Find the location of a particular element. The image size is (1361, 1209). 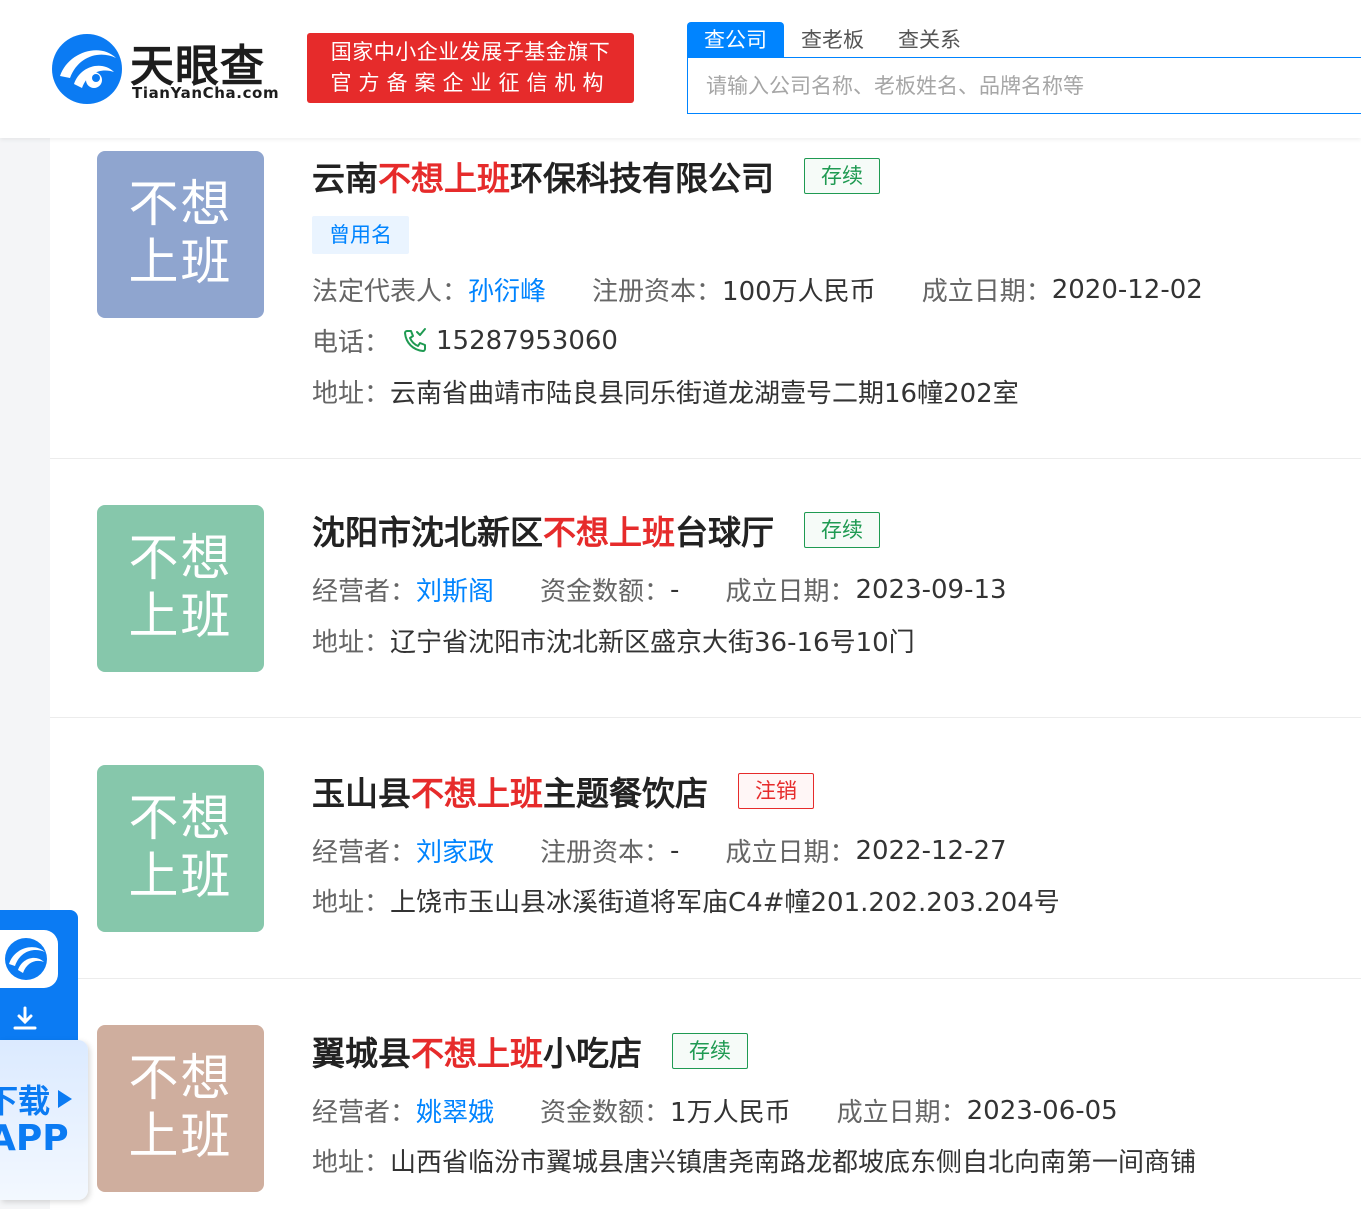

search-box: 查公司 查老板 查关系 is located at coordinates (1024, 68).